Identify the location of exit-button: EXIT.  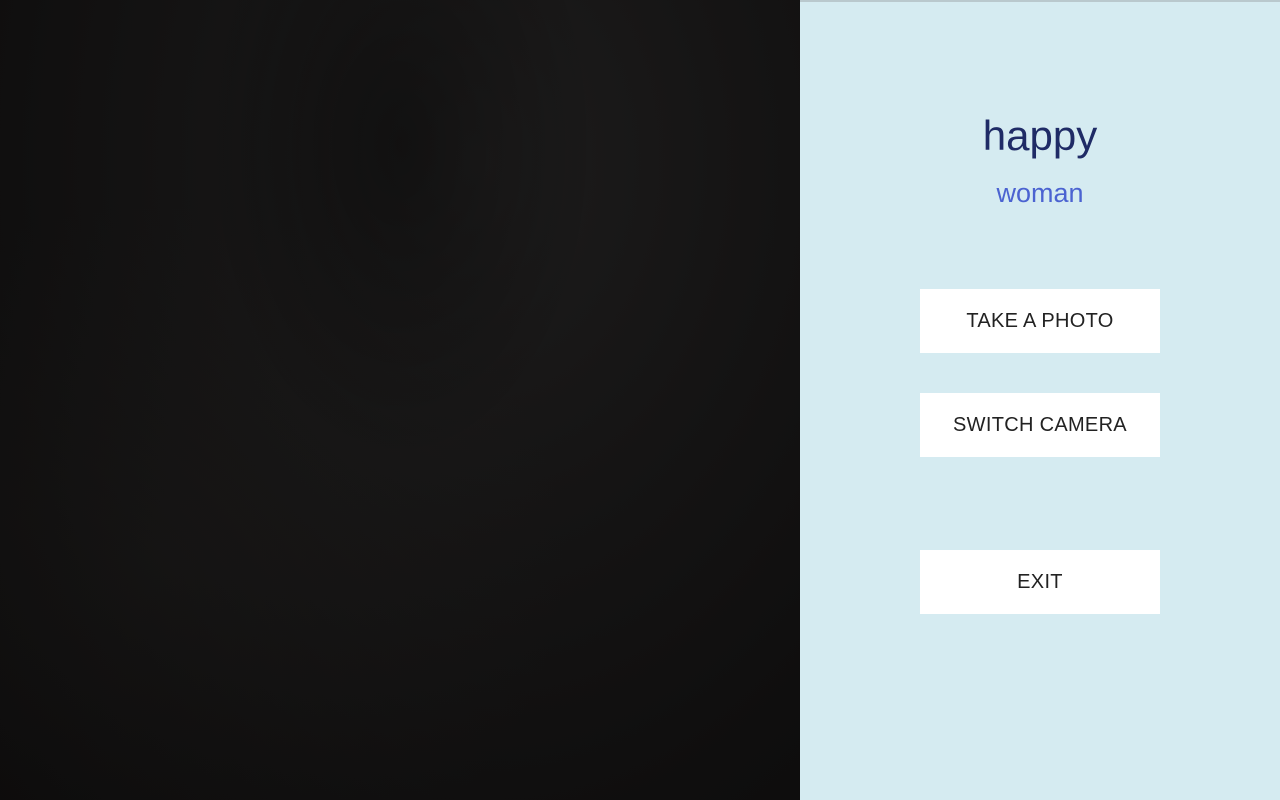
(1040, 582).